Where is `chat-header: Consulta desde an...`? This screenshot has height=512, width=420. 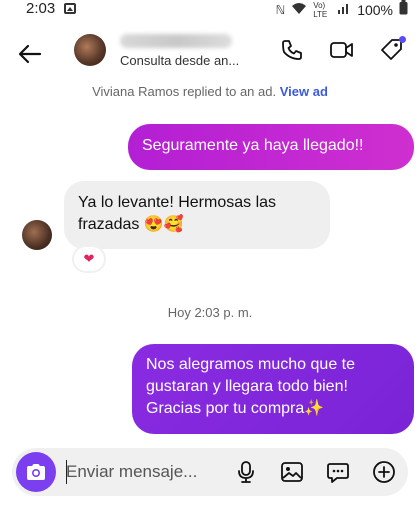
chat-header: Consulta desde an... is located at coordinates (210, 53).